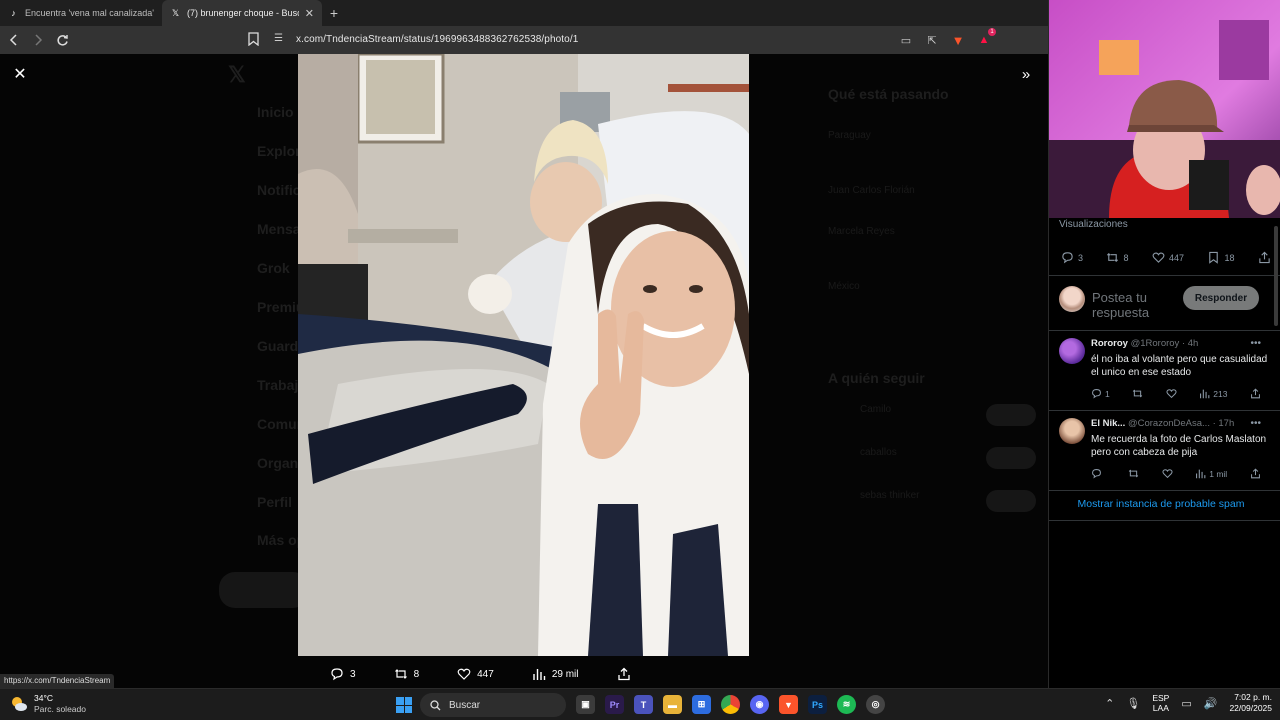 This screenshot has width=1280, height=720. Describe the element at coordinates (876, 409) in the screenshot. I see `follow-item: Camilo` at that location.